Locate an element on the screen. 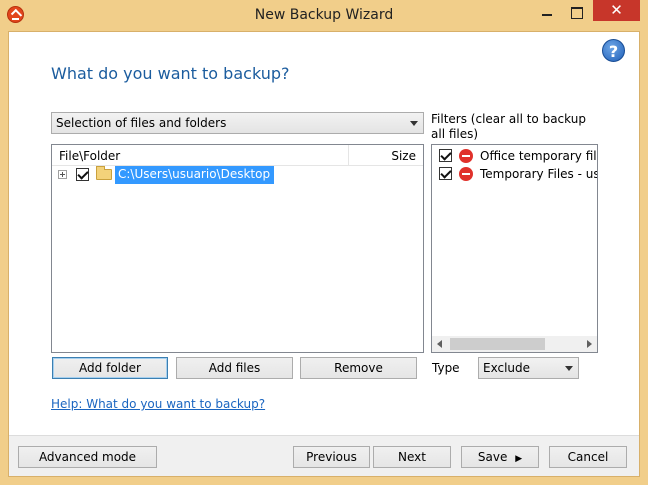 This screenshot has height=485, width=648. tree-row-path: C:\Users\usuario\Desktop is located at coordinates (195, 175).